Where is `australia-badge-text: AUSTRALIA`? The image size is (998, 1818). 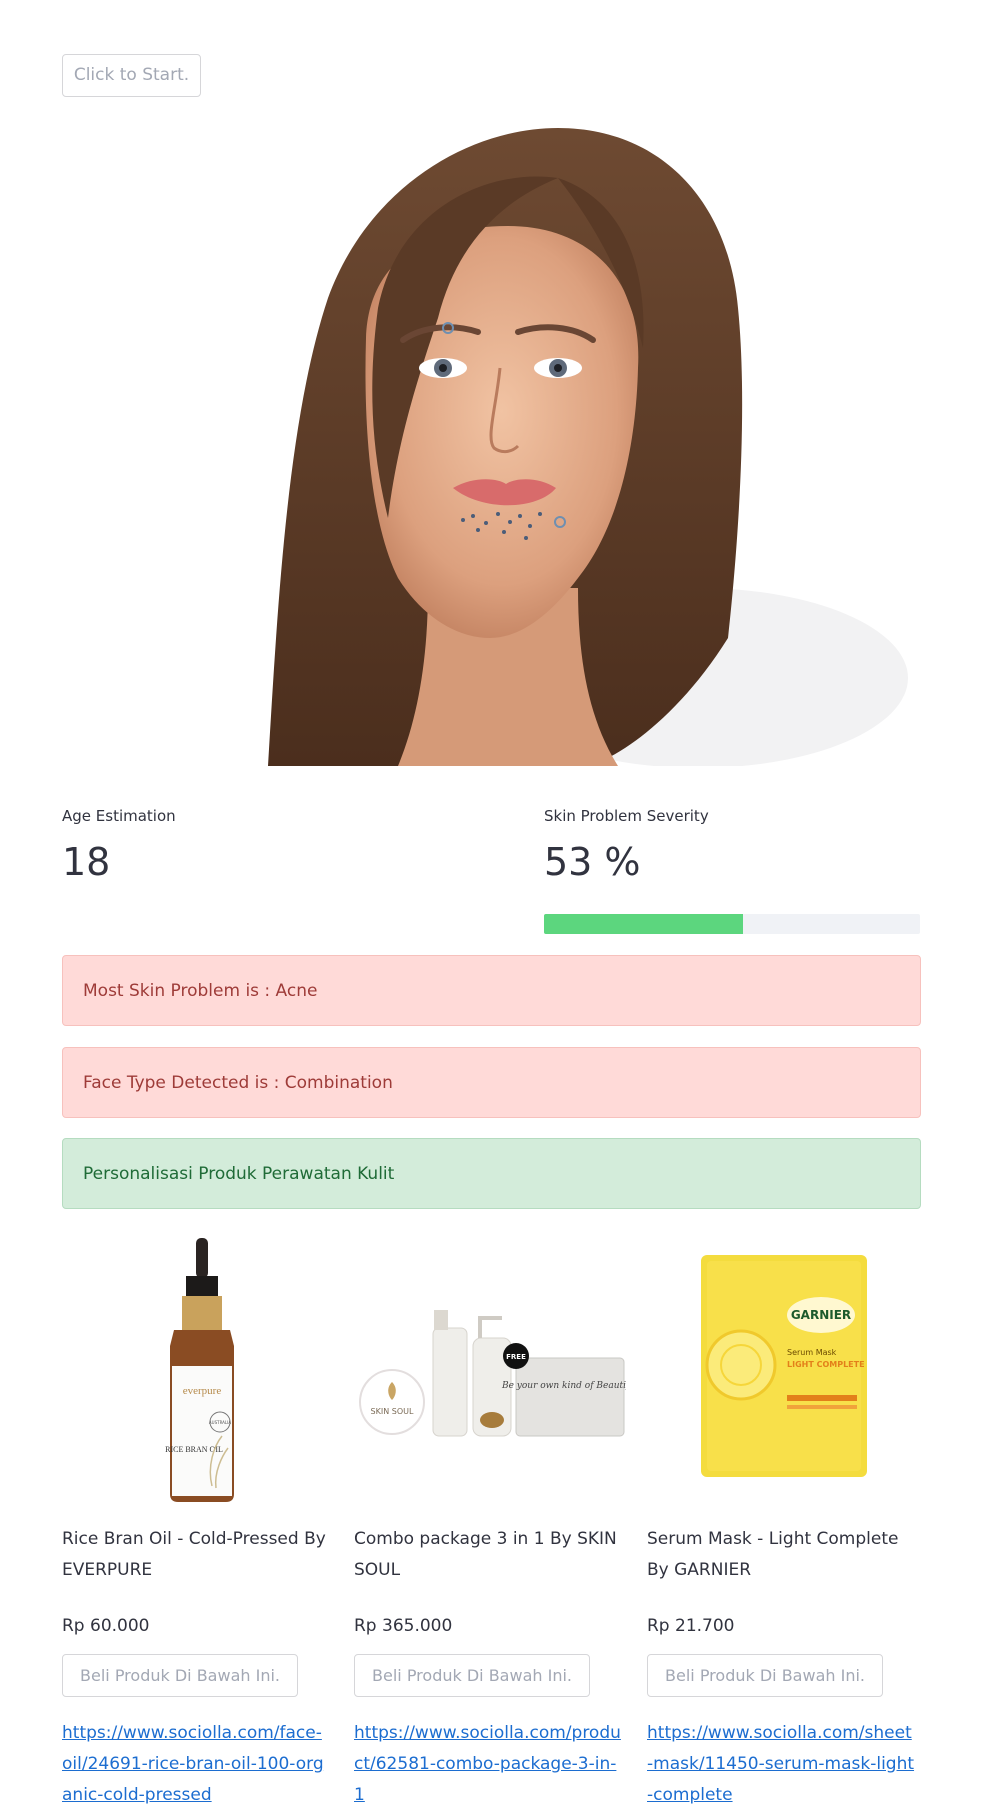
australia-badge-text: AUSTRALIA is located at coordinates (220, 1422).